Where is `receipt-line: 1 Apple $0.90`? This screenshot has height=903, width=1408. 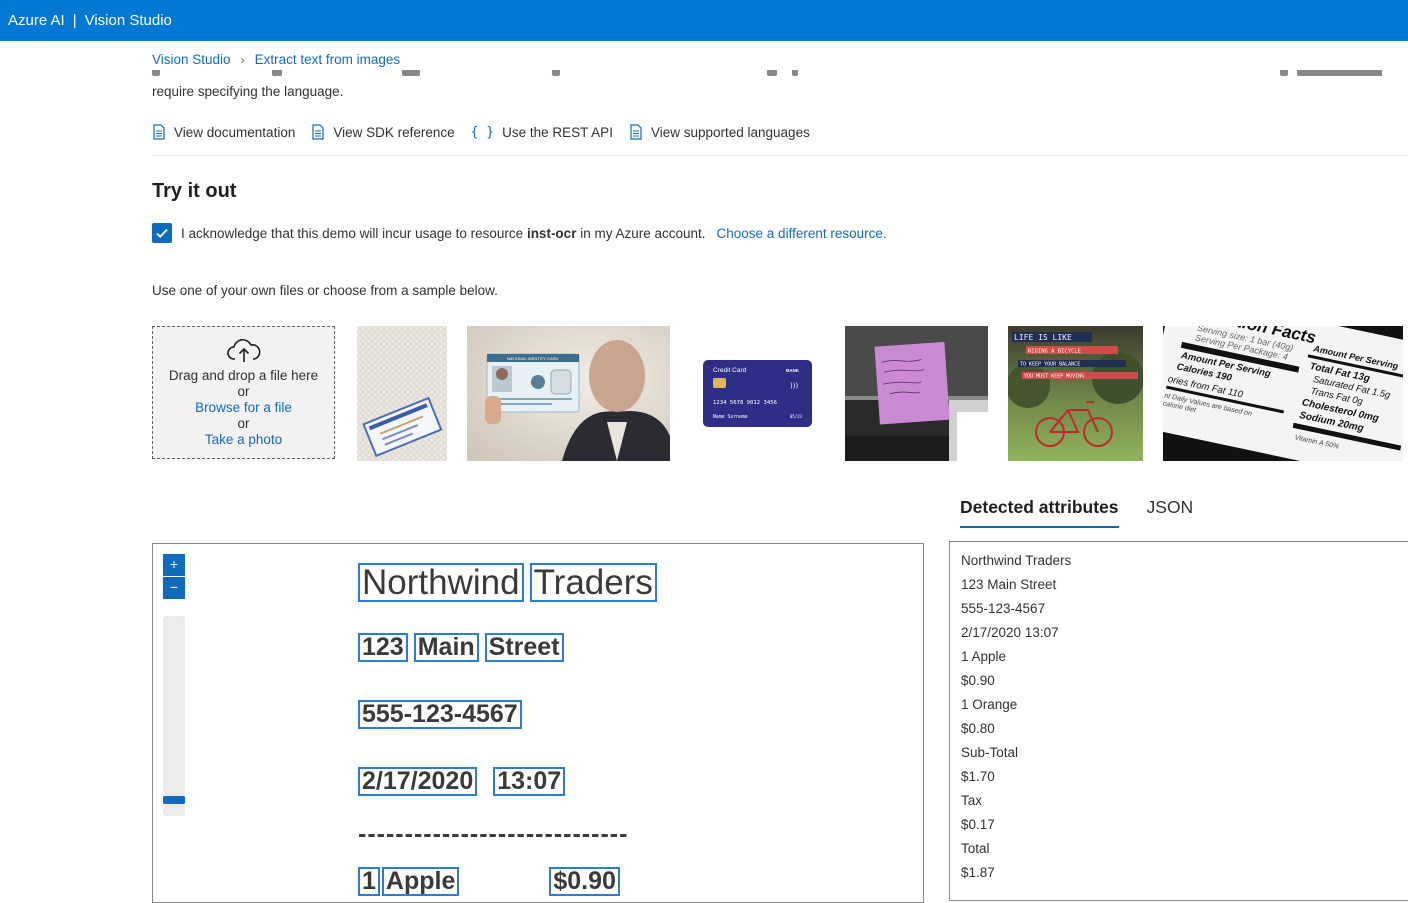 receipt-line: 1 Apple $0.90 is located at coordinates (492, 881).